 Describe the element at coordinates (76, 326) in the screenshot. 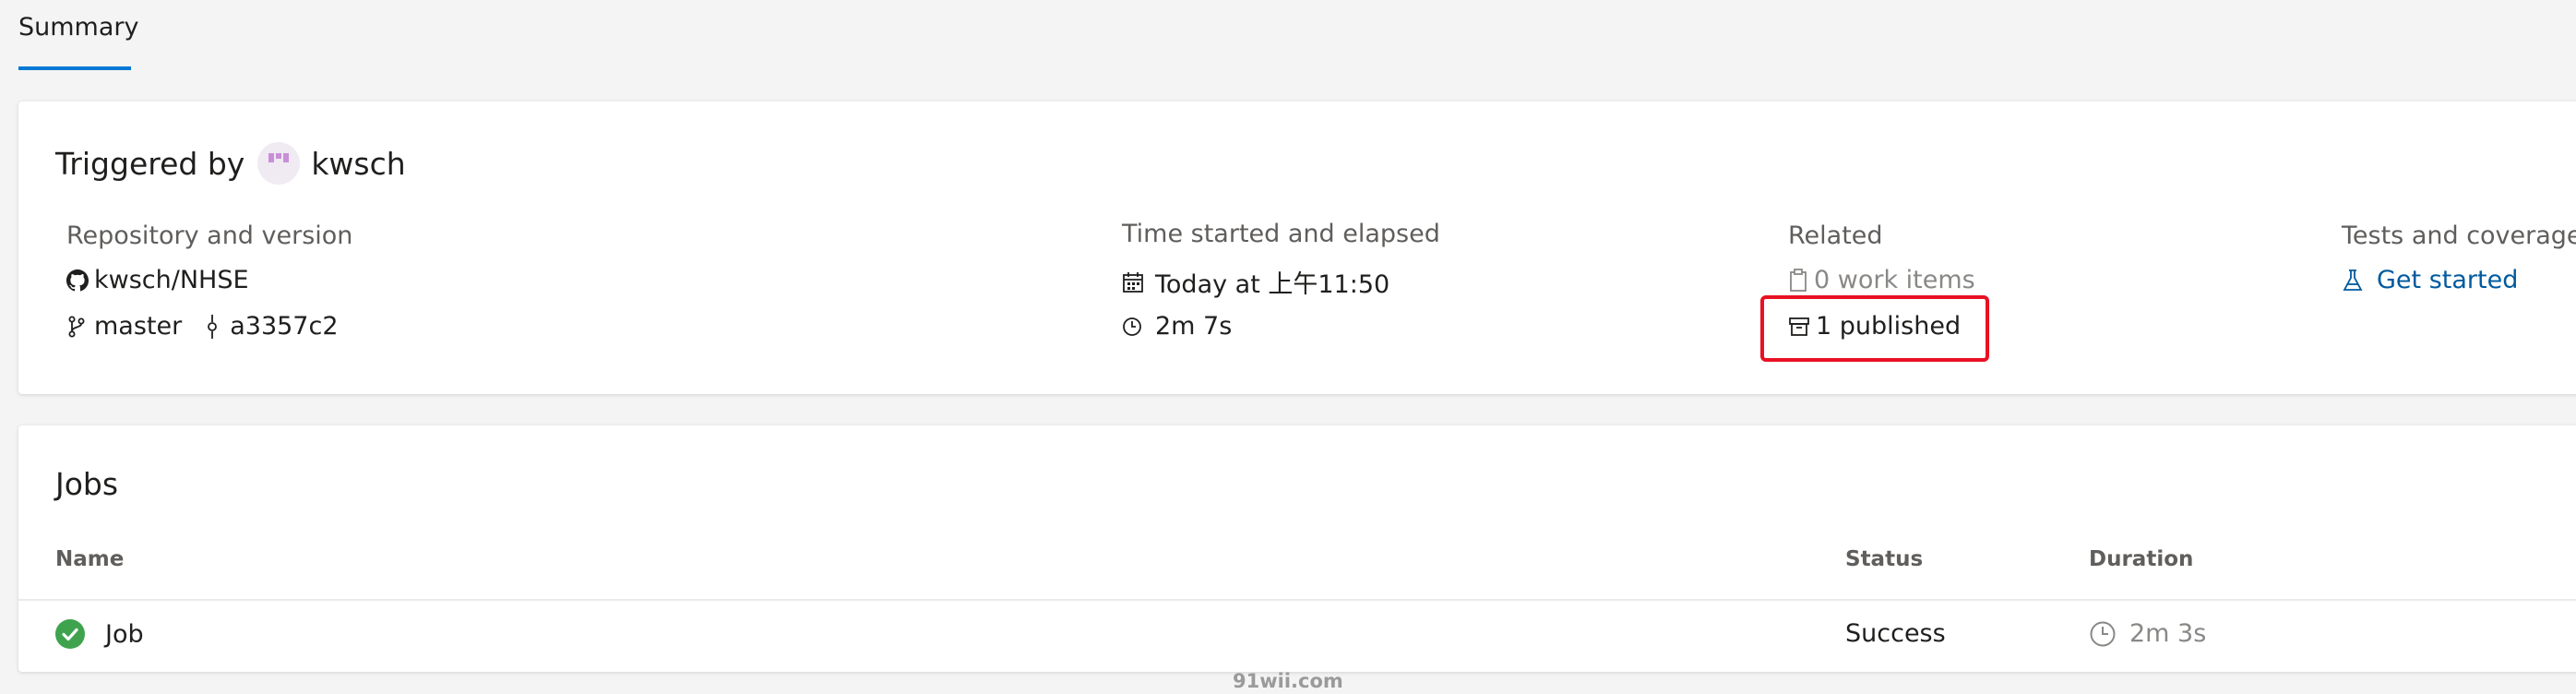

I see `branch-icon` at that location.